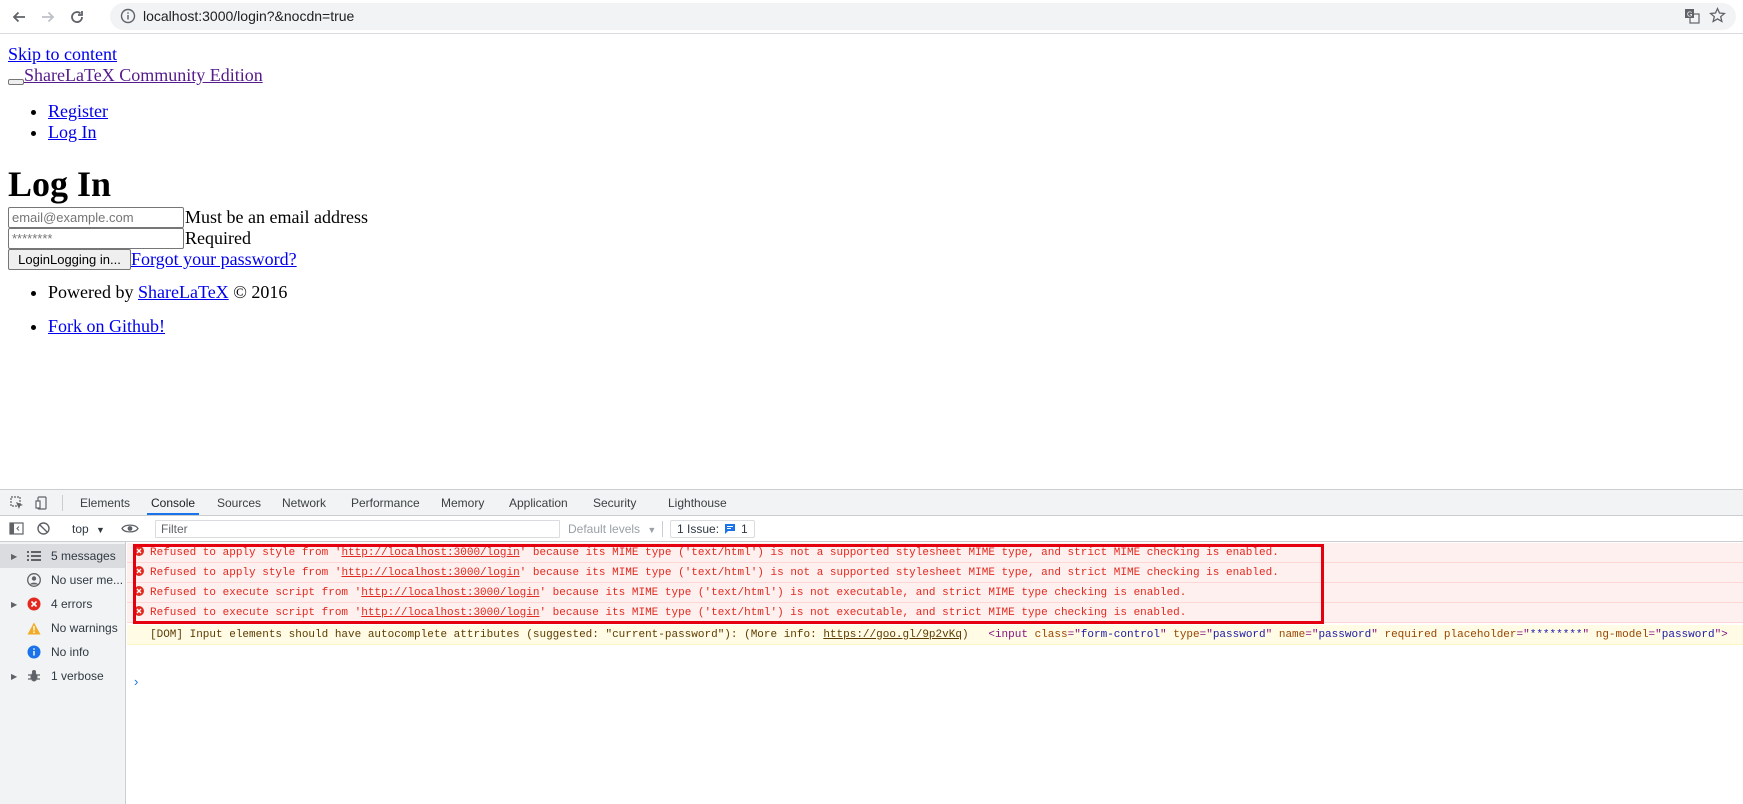  Describe the element at coordinates (923, 16) in the screenshot. I see `address-bar: localhost:3000/login?&nocdn=true G` at that location.